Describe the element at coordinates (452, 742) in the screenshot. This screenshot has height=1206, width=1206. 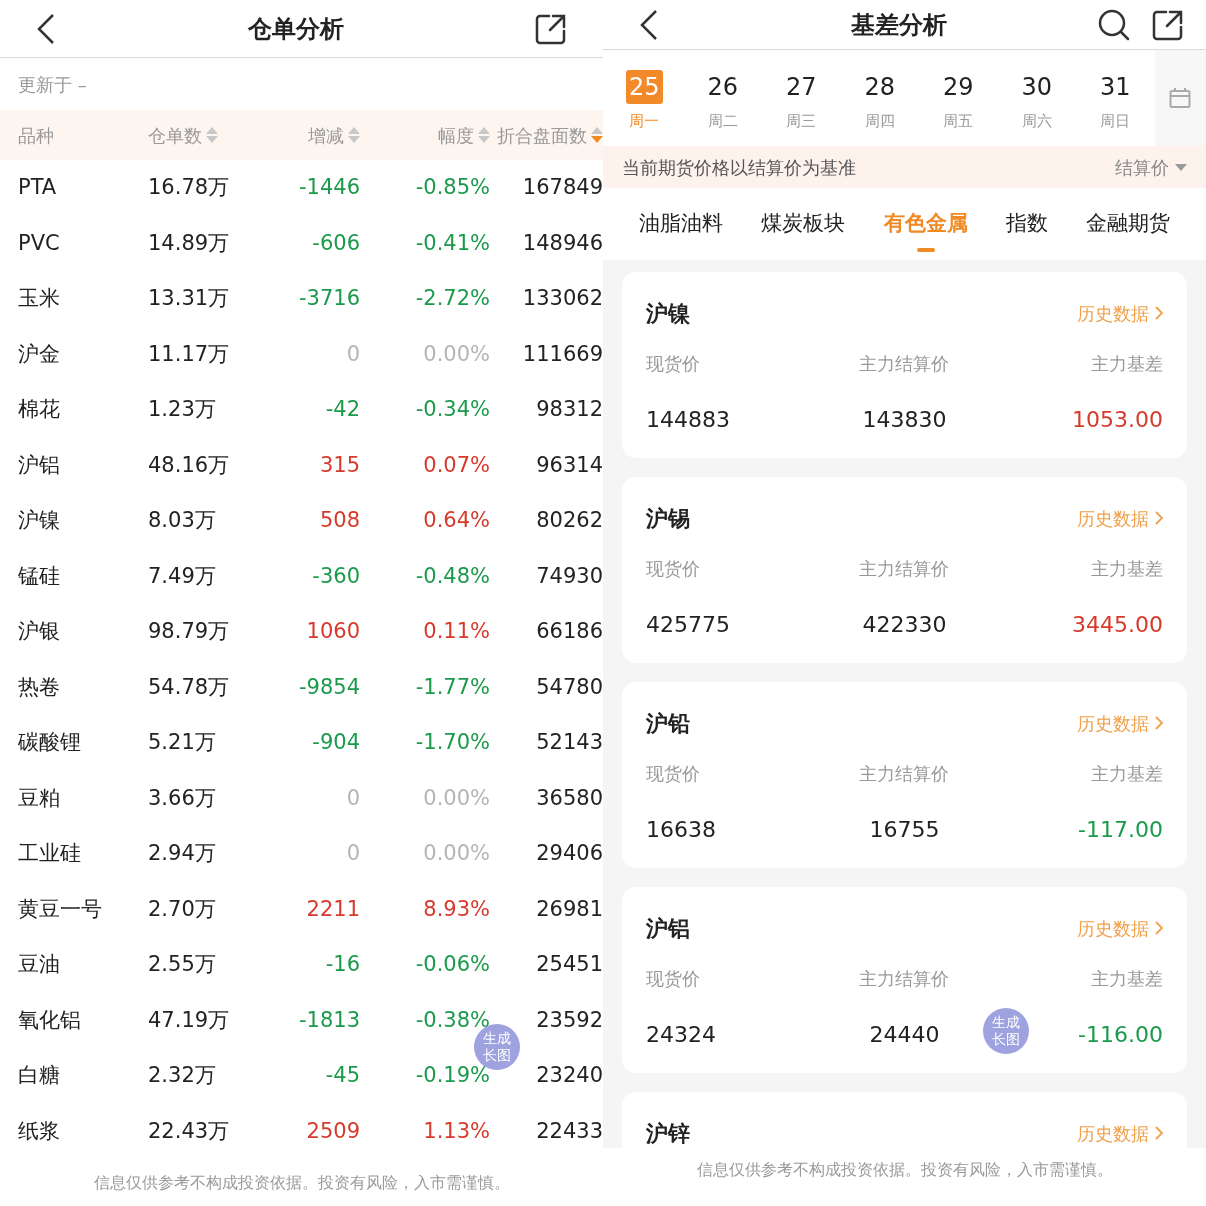
I see `change-percent: -1.70%` at that location.